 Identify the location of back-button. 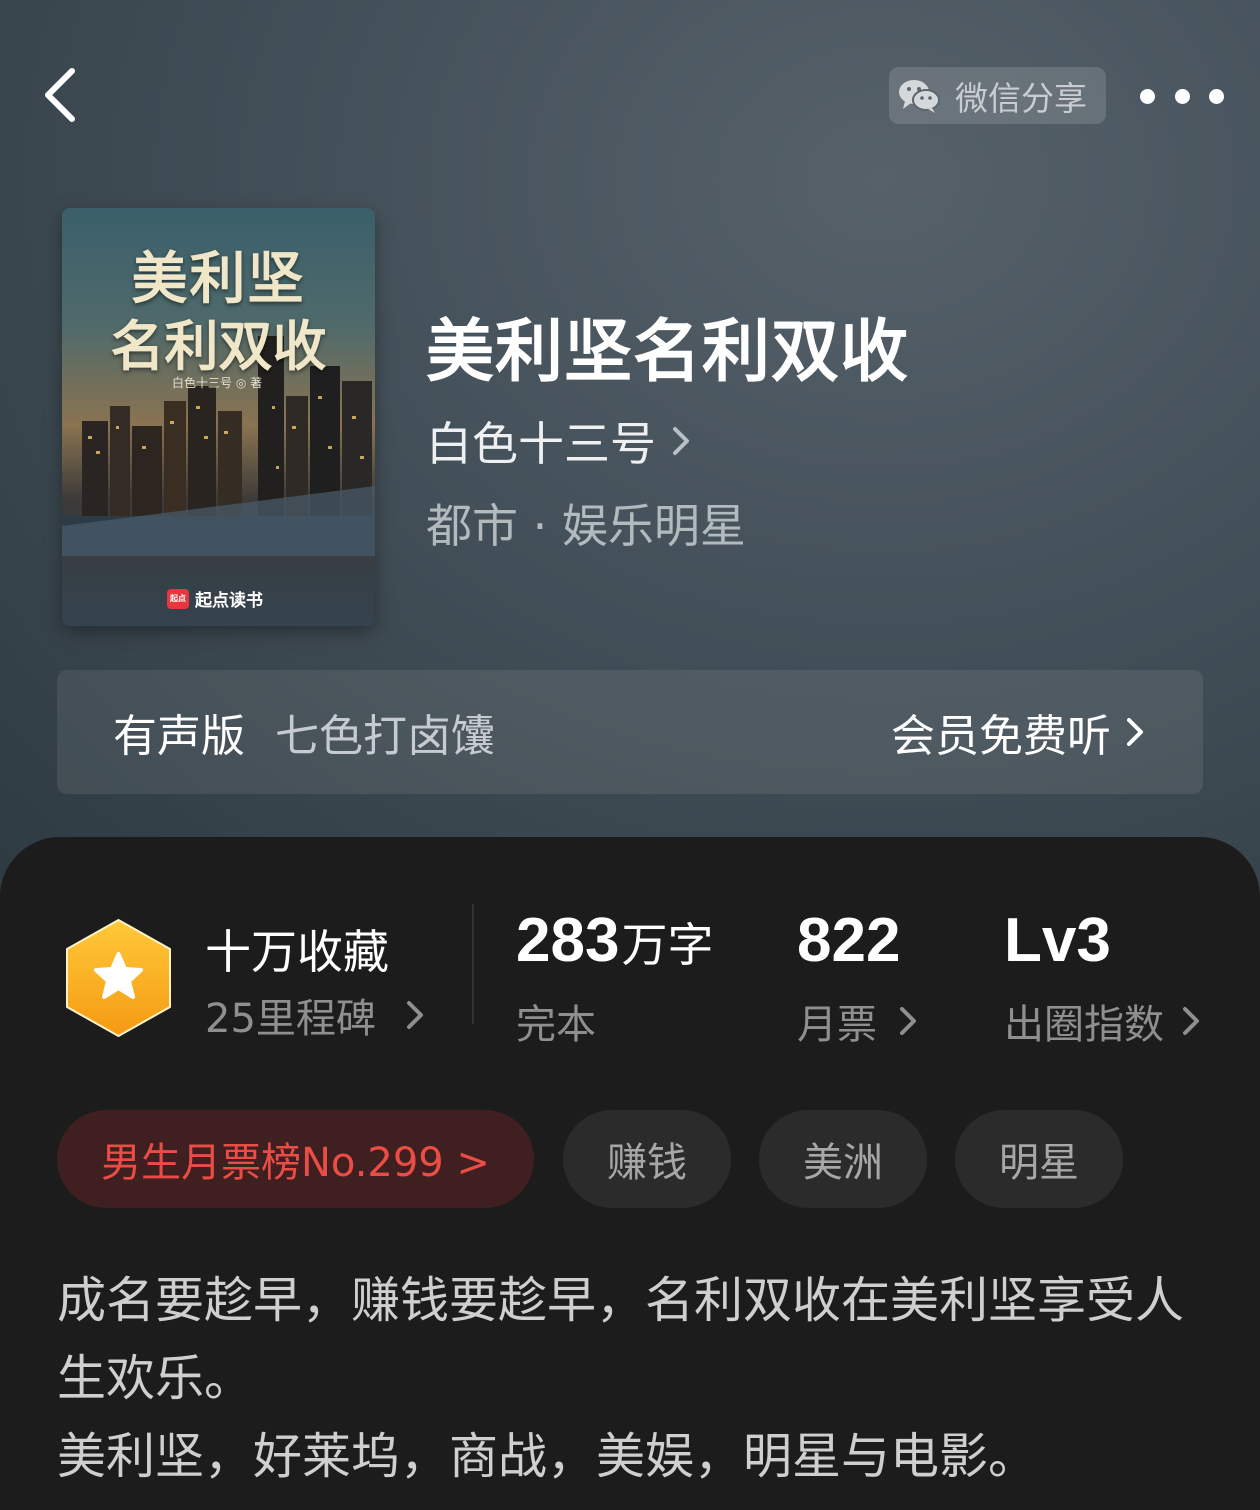
(60, 95).